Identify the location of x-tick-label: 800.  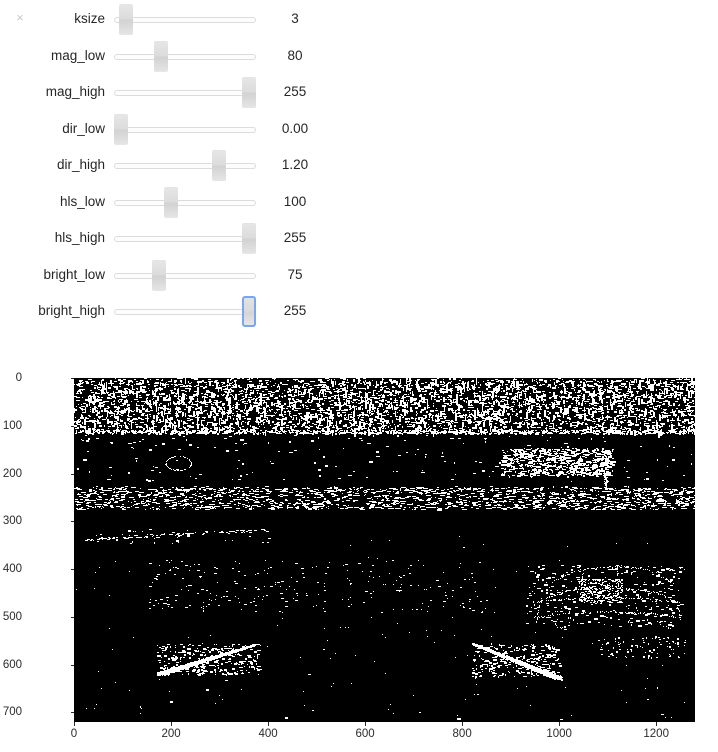
(462, 734).